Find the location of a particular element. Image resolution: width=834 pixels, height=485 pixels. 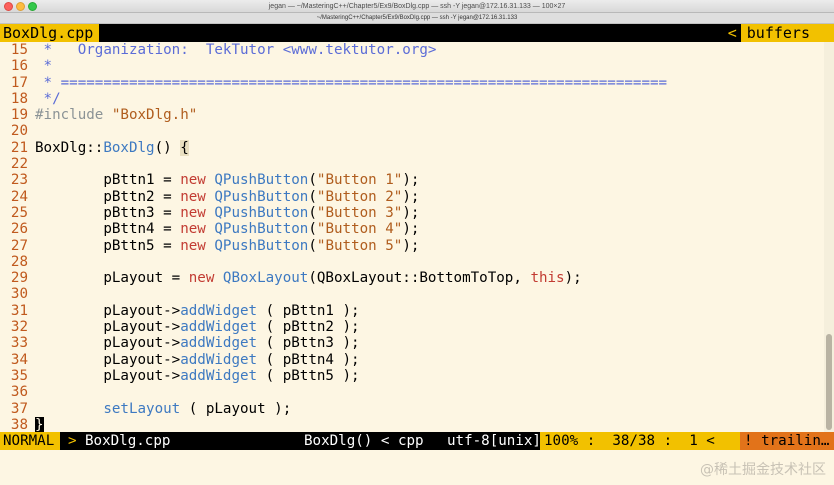

code-line: 38} is located at coordinates (417, 424).